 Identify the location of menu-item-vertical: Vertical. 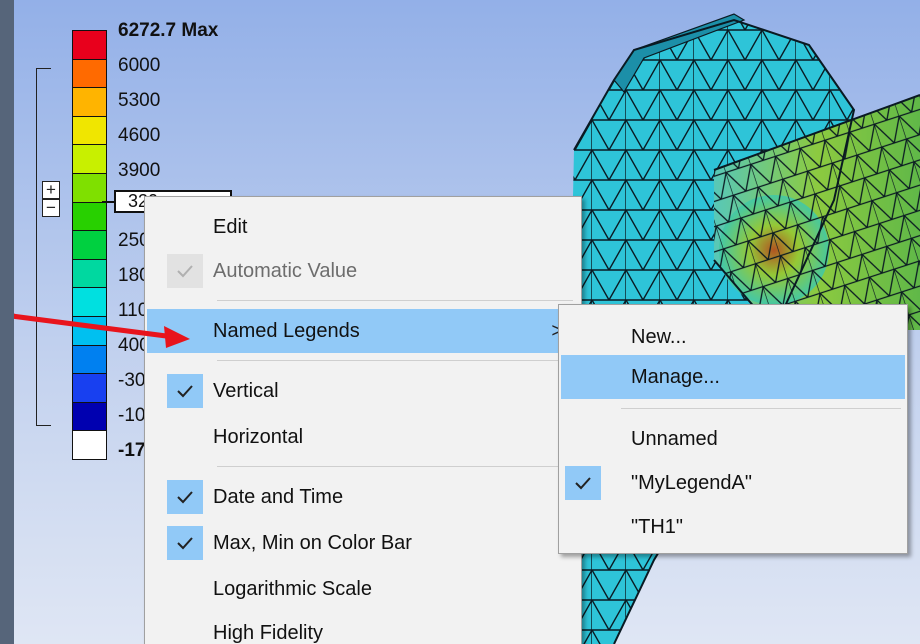
(363, 391).